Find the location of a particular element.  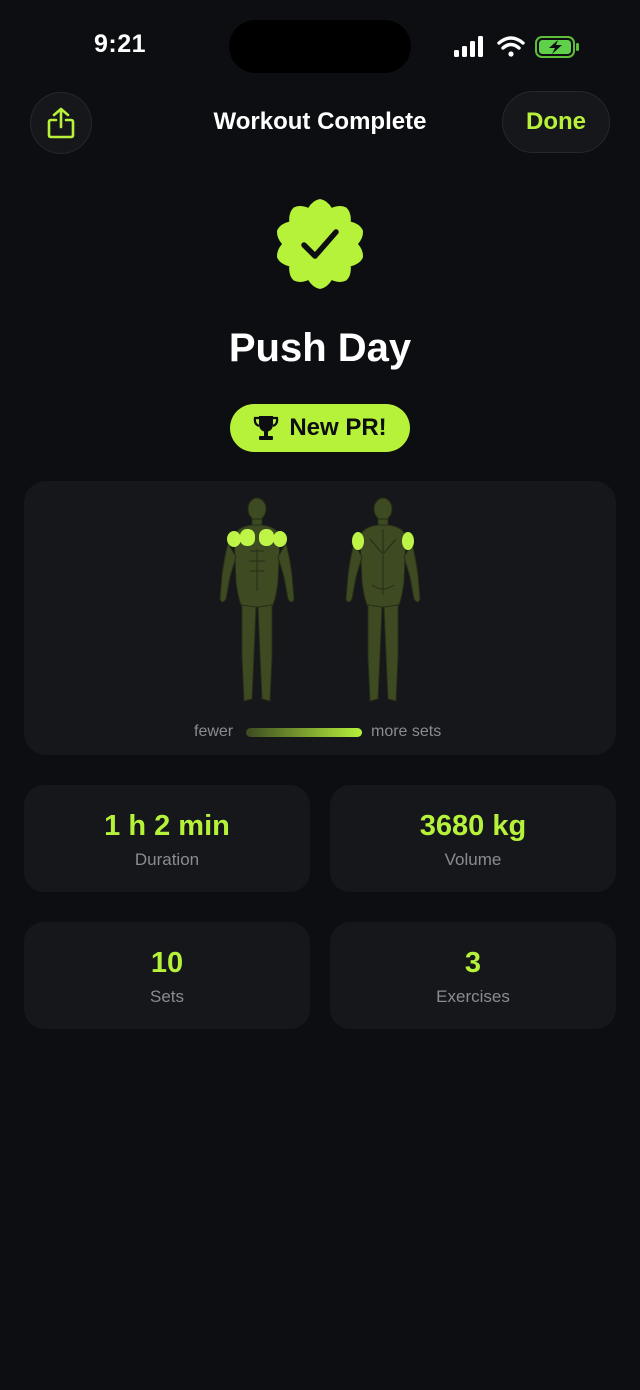

stat-label: Duration is located at coordinates (167, 859).